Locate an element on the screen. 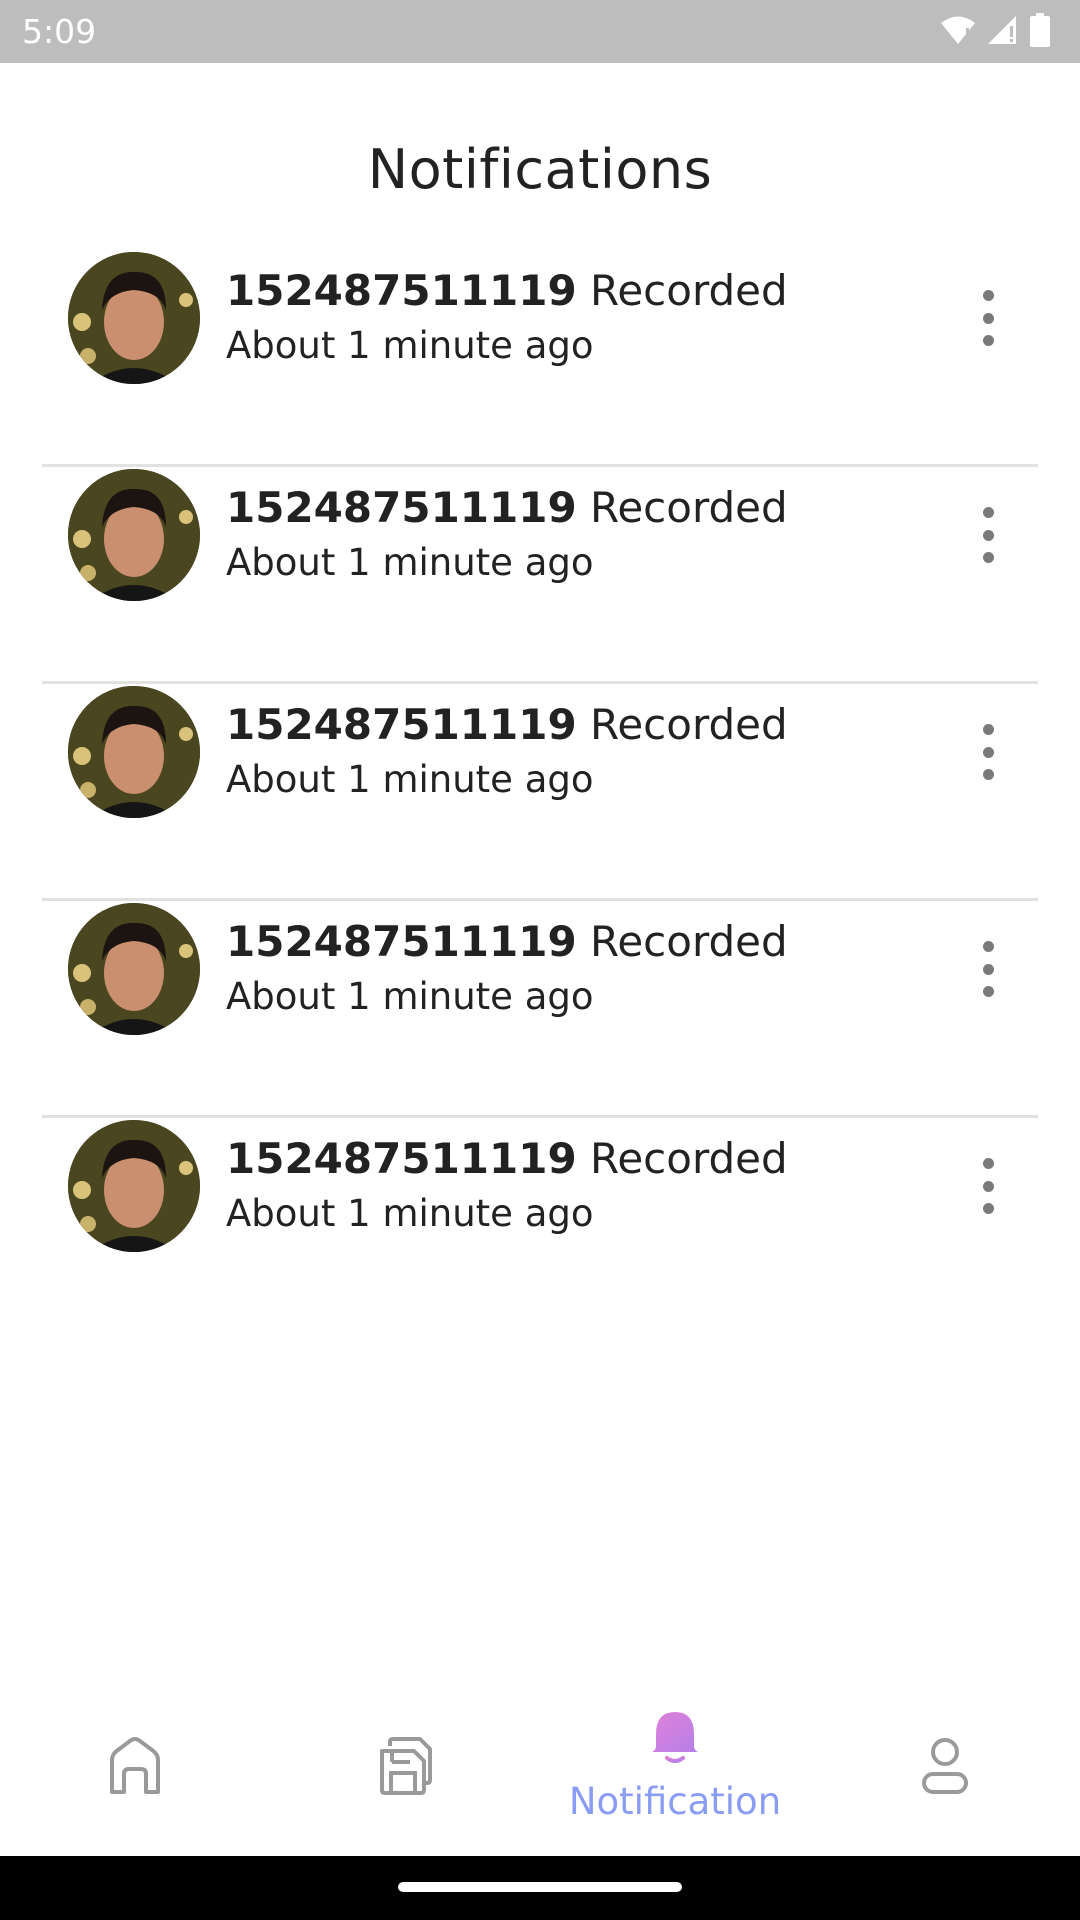 This screenshot has width=1080, height=1920. home-indicator is located at coordinates (540, 1887).